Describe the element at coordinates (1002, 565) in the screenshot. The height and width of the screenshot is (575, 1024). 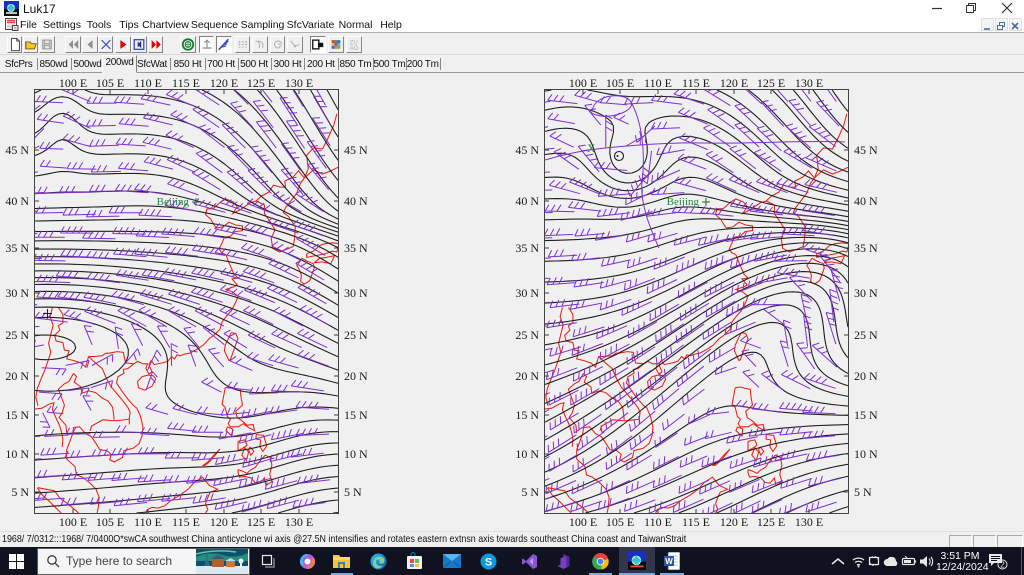
I see `svg-text: 2` at that location.